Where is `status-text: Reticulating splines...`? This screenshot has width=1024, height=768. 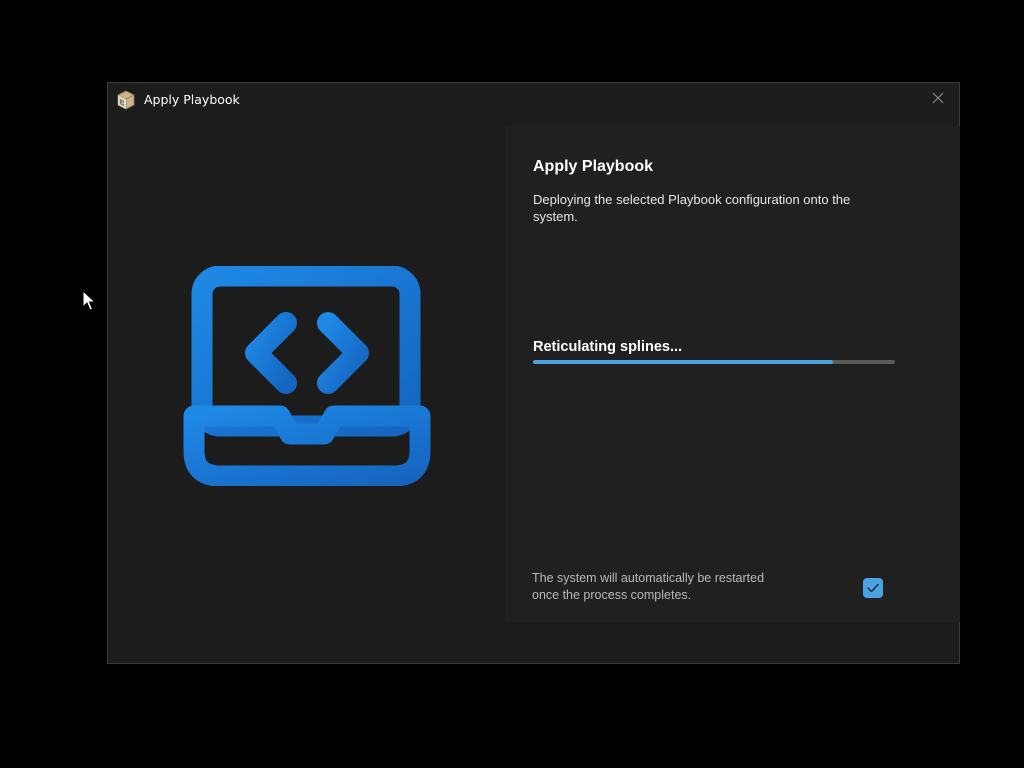
status-text: Reticulating splines... is located at coordinates (608, 347).